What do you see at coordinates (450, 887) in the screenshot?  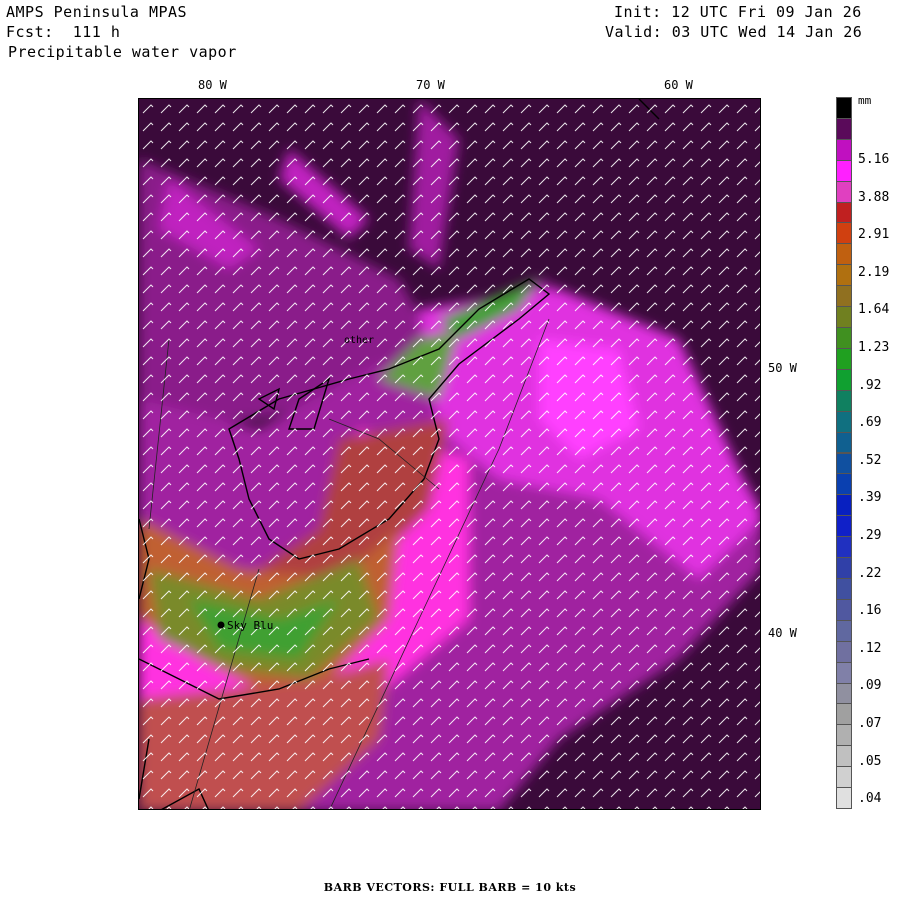 I see `barb-note: BARB VECTORS: FULL BARB = 10 kts` at bounding box center [450, 887].